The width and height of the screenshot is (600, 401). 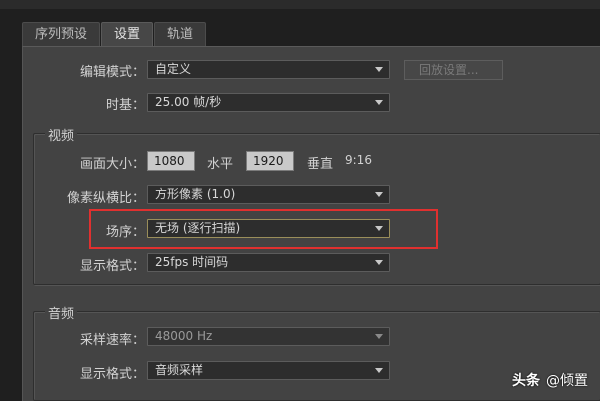 I want to click on watermark-brand: 头条, so click(x=526, y=381).